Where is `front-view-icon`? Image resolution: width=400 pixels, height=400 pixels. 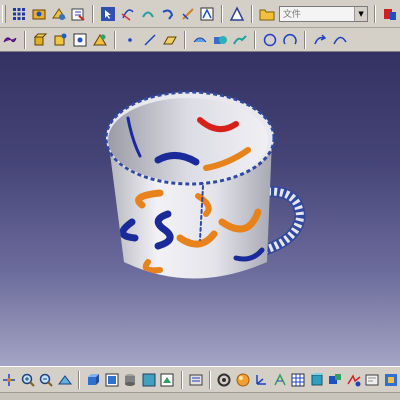
front-view-icon is located at coordinates (112, 380).